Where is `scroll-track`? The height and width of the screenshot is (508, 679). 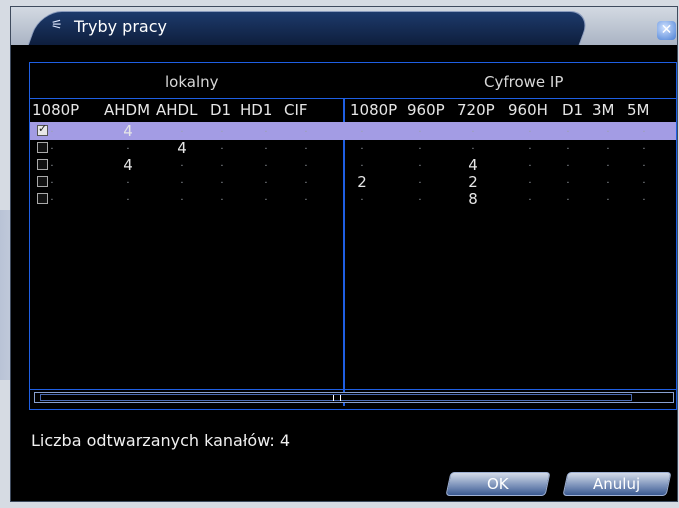 scroll-track is located at coordinates (354, 397).